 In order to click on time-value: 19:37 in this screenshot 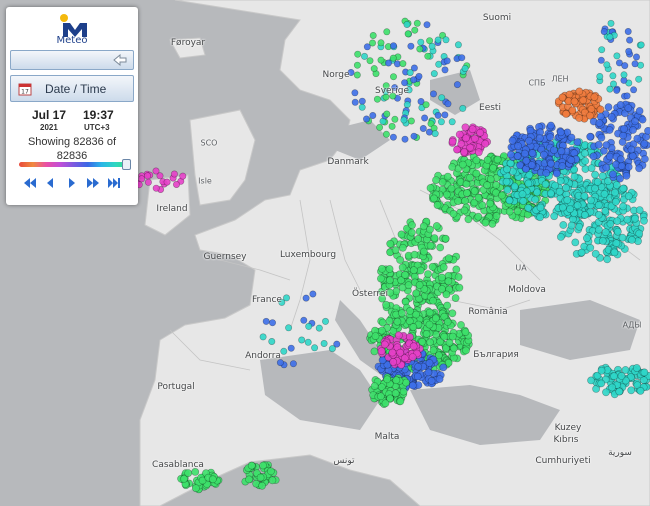, I will do `click(98, 115)`.